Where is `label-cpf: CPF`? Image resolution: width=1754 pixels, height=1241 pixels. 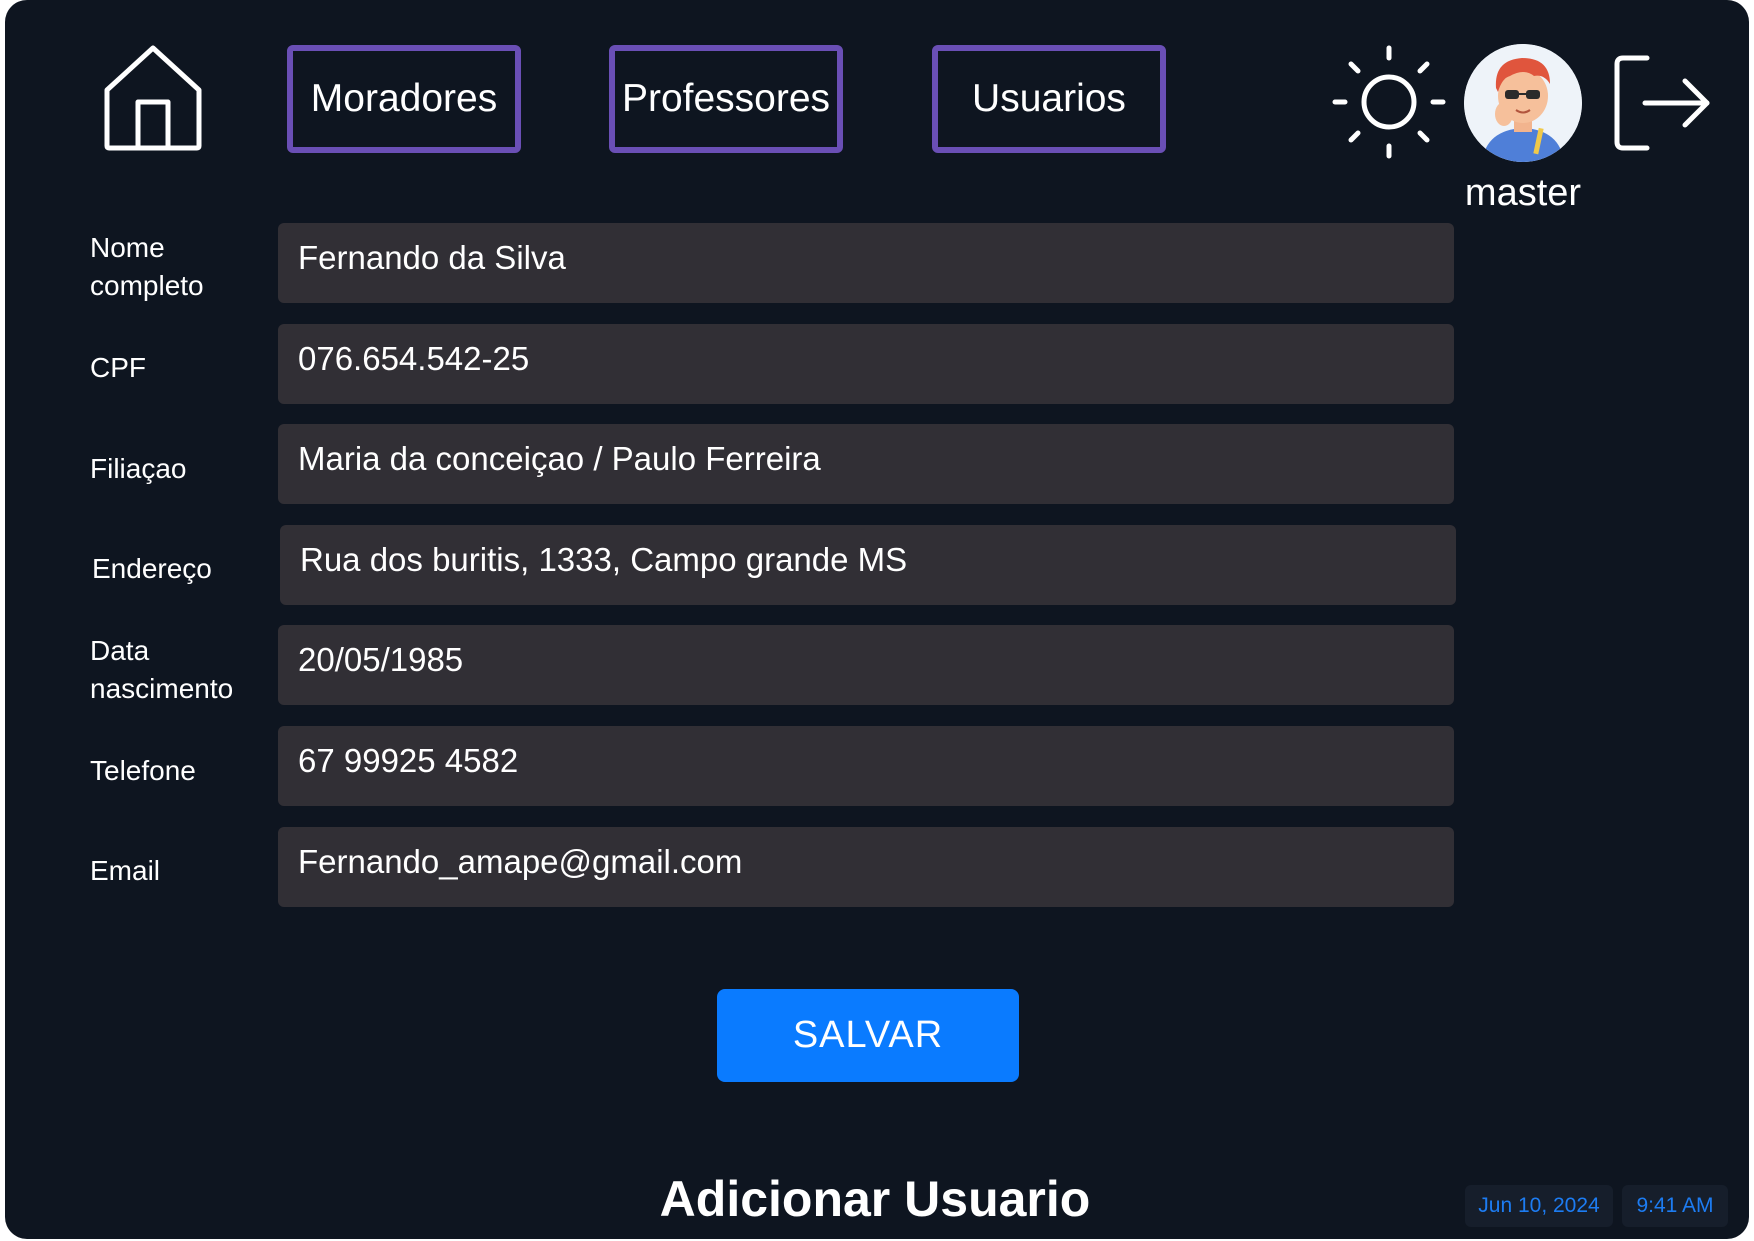
label-cpf: CPF is located at coordinates (118, 367).